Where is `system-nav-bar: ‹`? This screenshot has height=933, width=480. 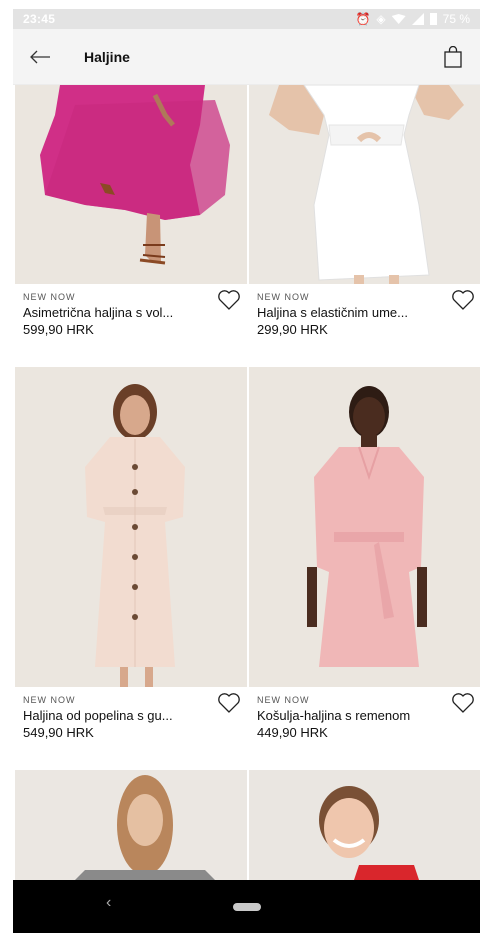 system-nav-bar: ‹ is located at coordinates (246, 906).